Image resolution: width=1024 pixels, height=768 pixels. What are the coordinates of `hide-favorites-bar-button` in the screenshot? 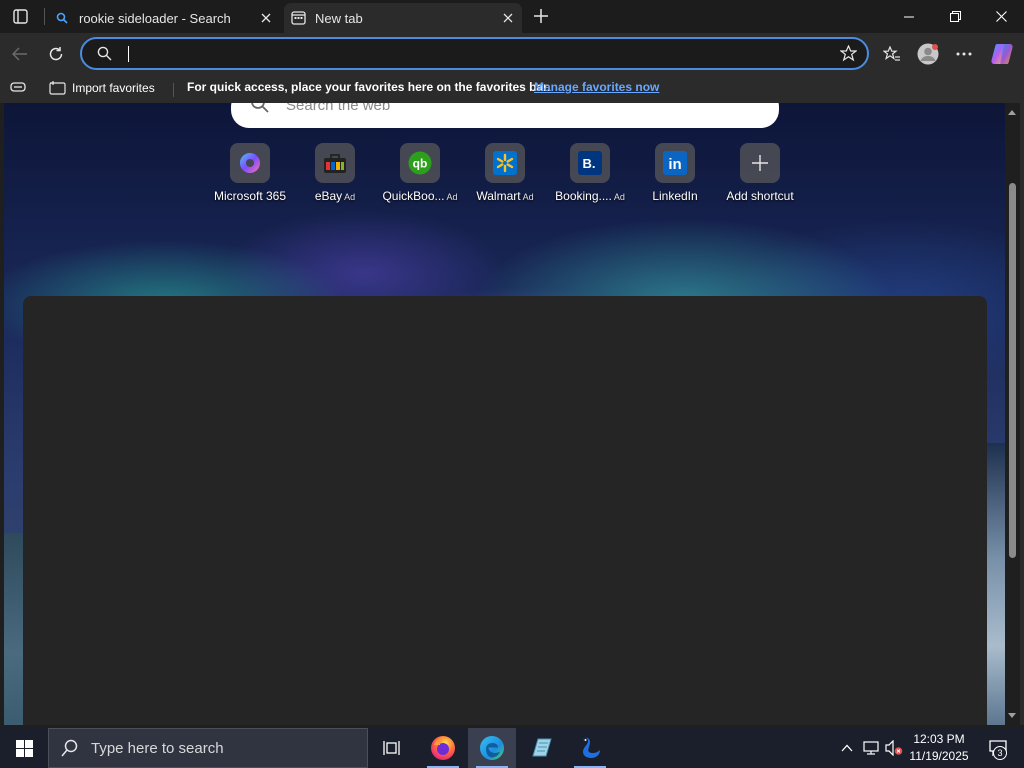 It's located at (18, 87).